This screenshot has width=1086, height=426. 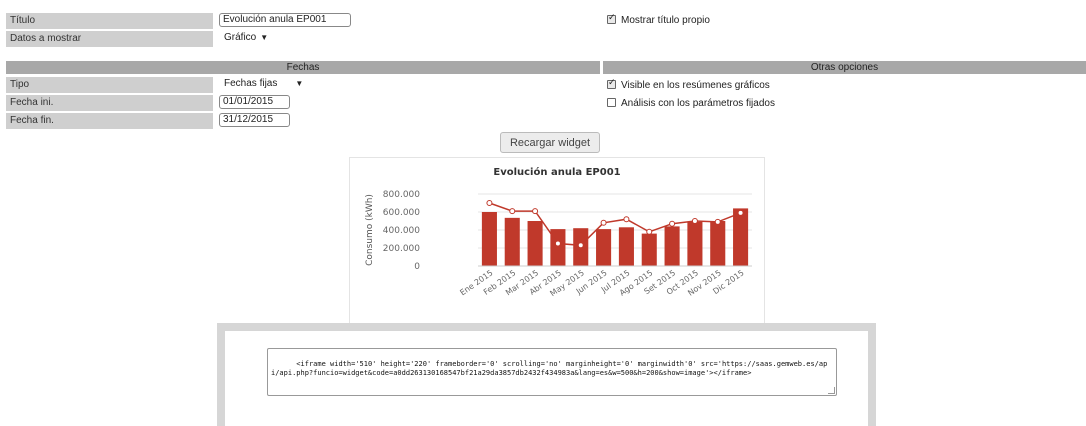 I want to click on recargar-widget-button: Recargar widget, so click(x=550, y=142).